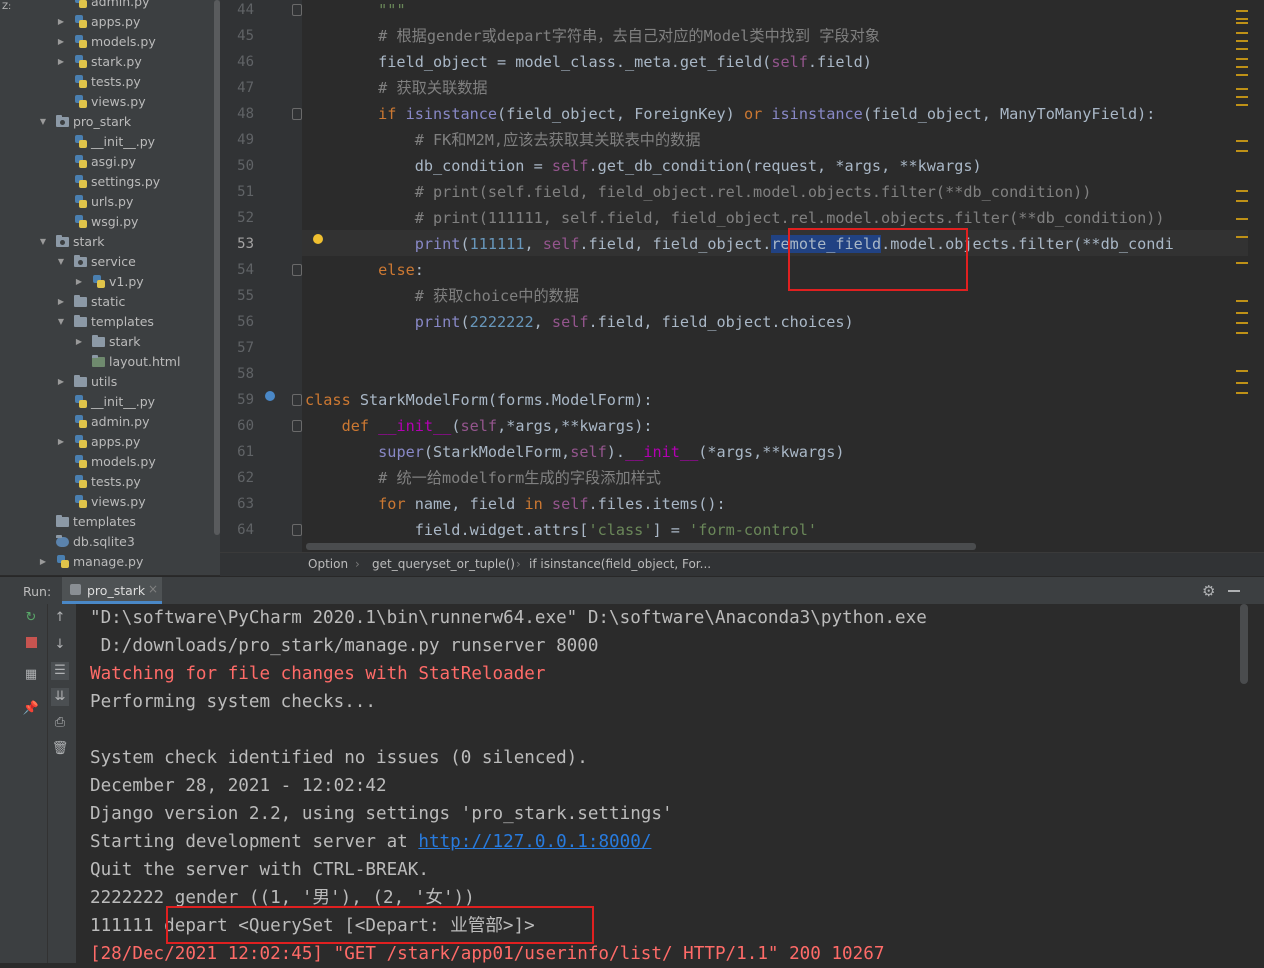 The width and height of the screenshot is (1264, 968). Describe the element at coordinates (442, 296) in the screenshot. I see `code-line: # 获取choice中的数据` at that location.